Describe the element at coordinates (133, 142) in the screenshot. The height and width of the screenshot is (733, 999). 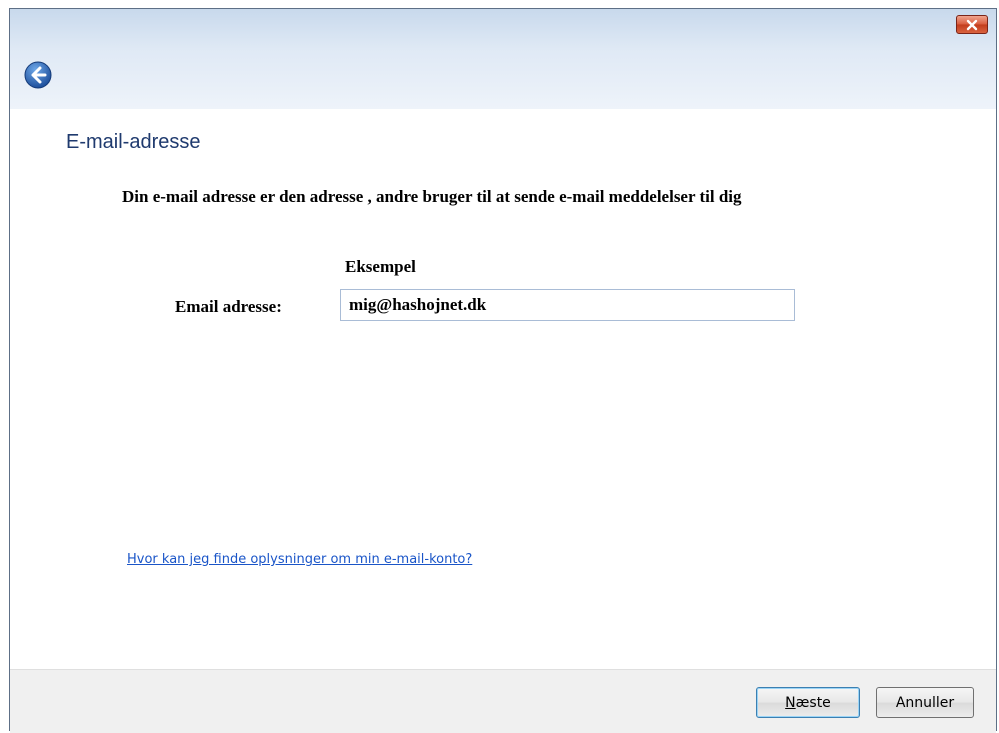
I see `page-title: E-mail-adresse` at that location.